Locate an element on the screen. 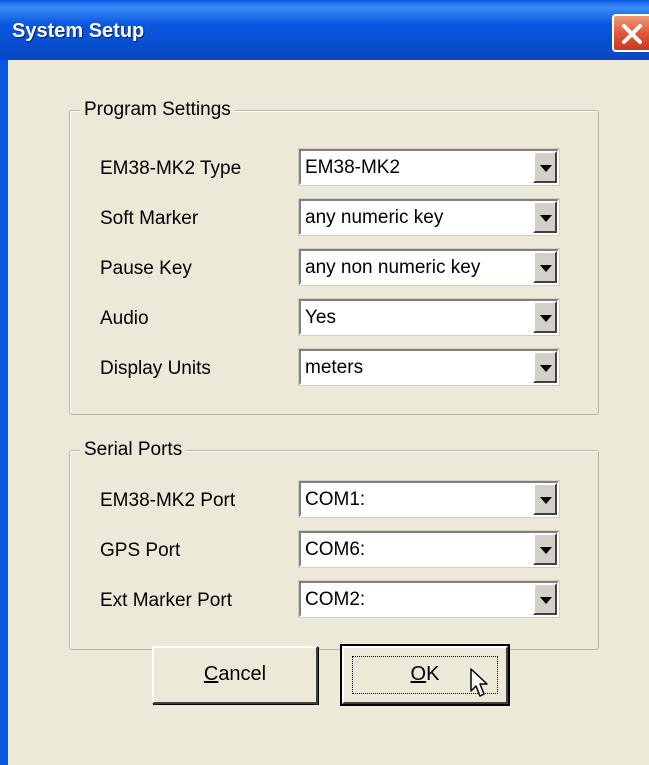  ext-marker-port-dropdown-button is located at coordinates (545, 599).